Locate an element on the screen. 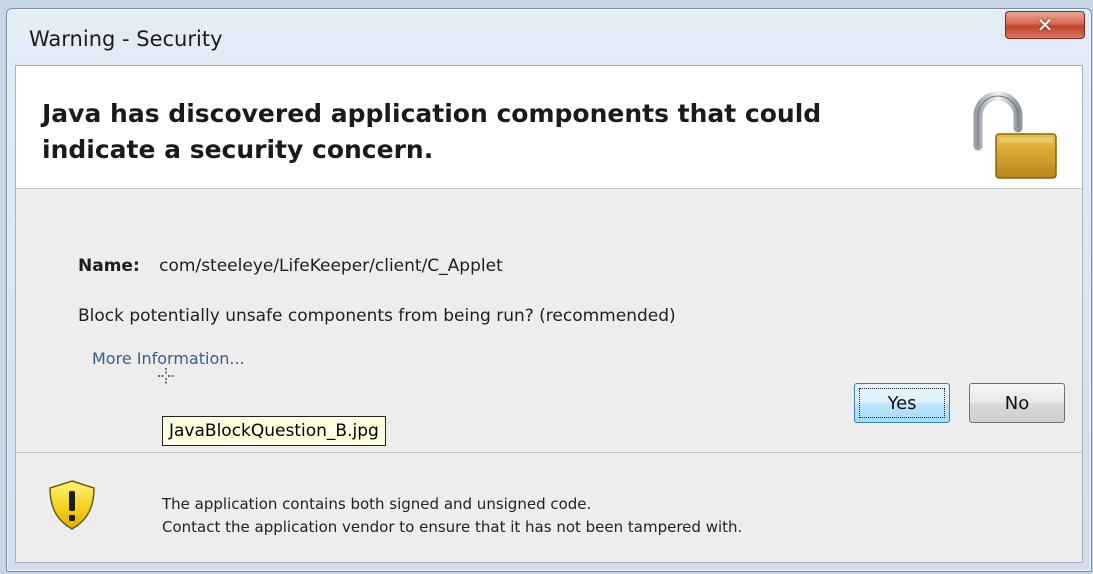 This screenshot has width=1093, height=574. crosshair-cursor-icon is located at coordinates (166, 376).